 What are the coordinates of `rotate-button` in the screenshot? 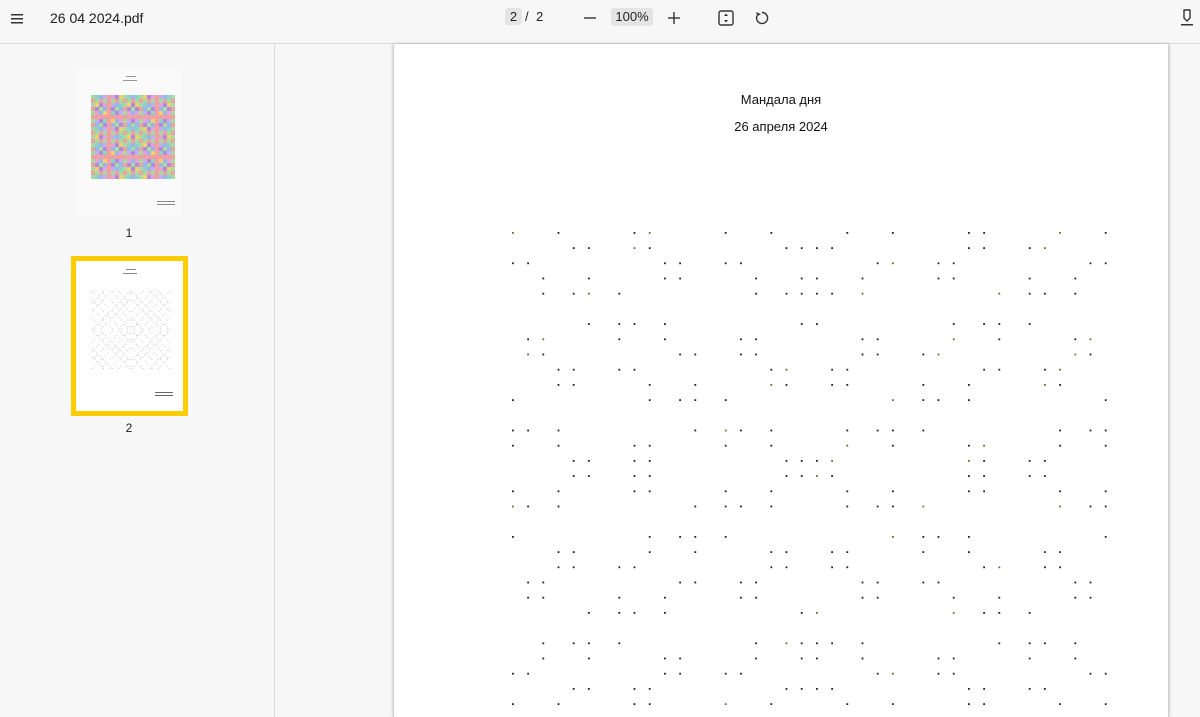 It's located at (762, 18).